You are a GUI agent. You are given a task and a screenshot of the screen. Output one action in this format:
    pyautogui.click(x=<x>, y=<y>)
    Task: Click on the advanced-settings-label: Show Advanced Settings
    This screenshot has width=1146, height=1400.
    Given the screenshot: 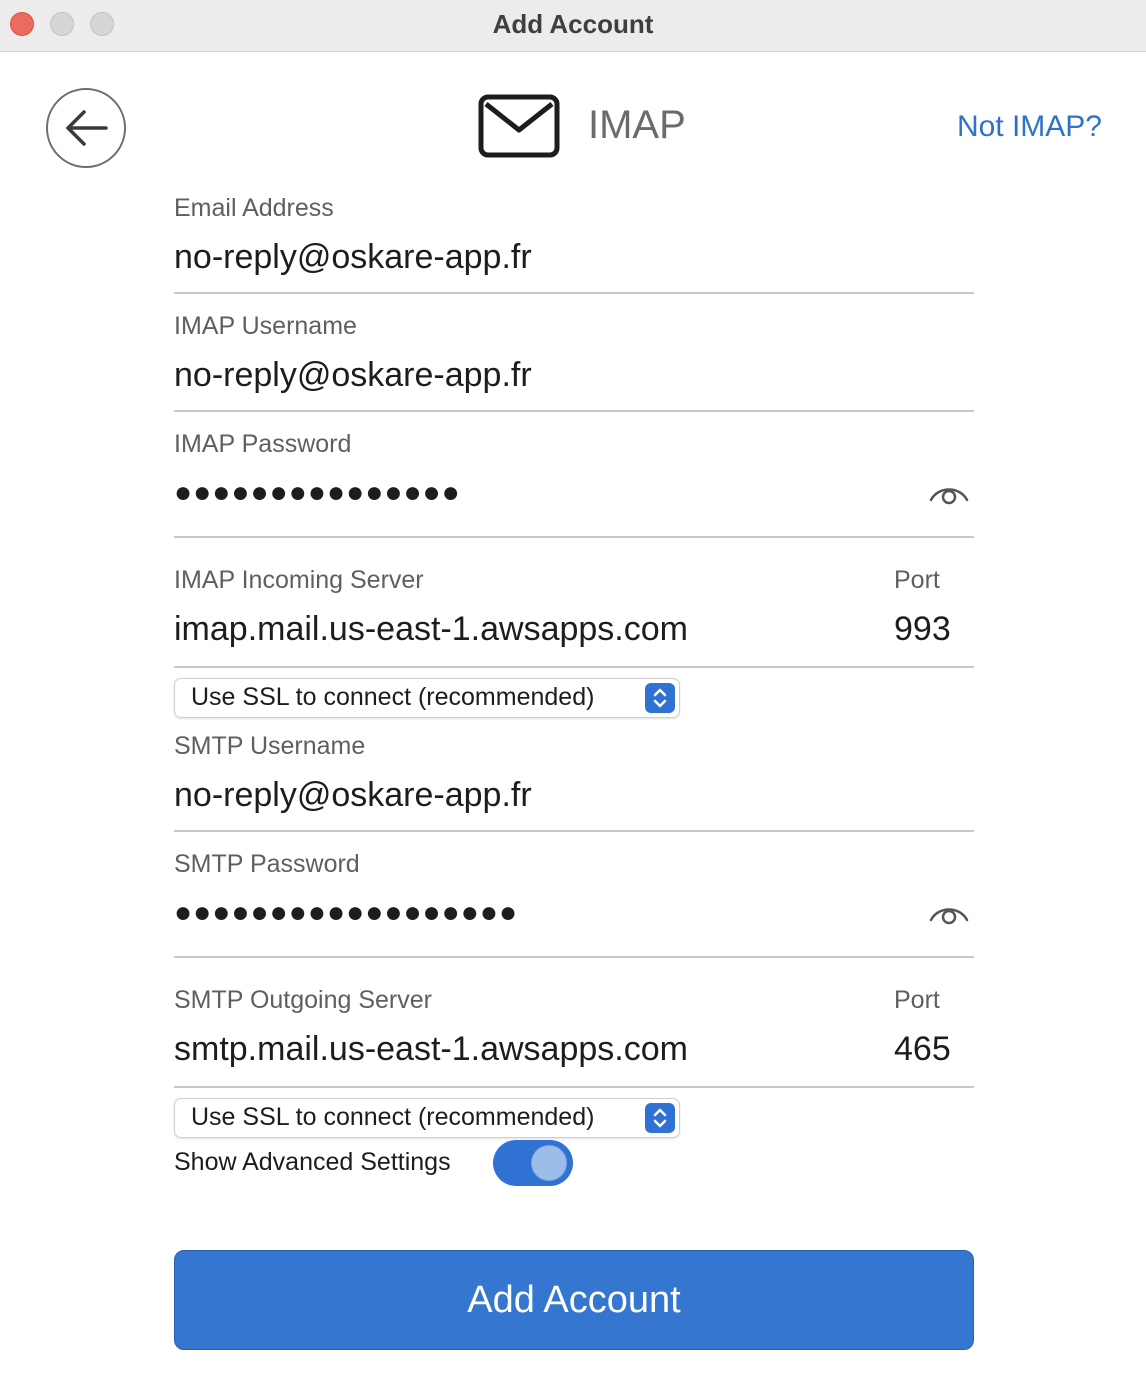 What is the action you would take?
    pyautogui.click(x=312, y=1162)
    